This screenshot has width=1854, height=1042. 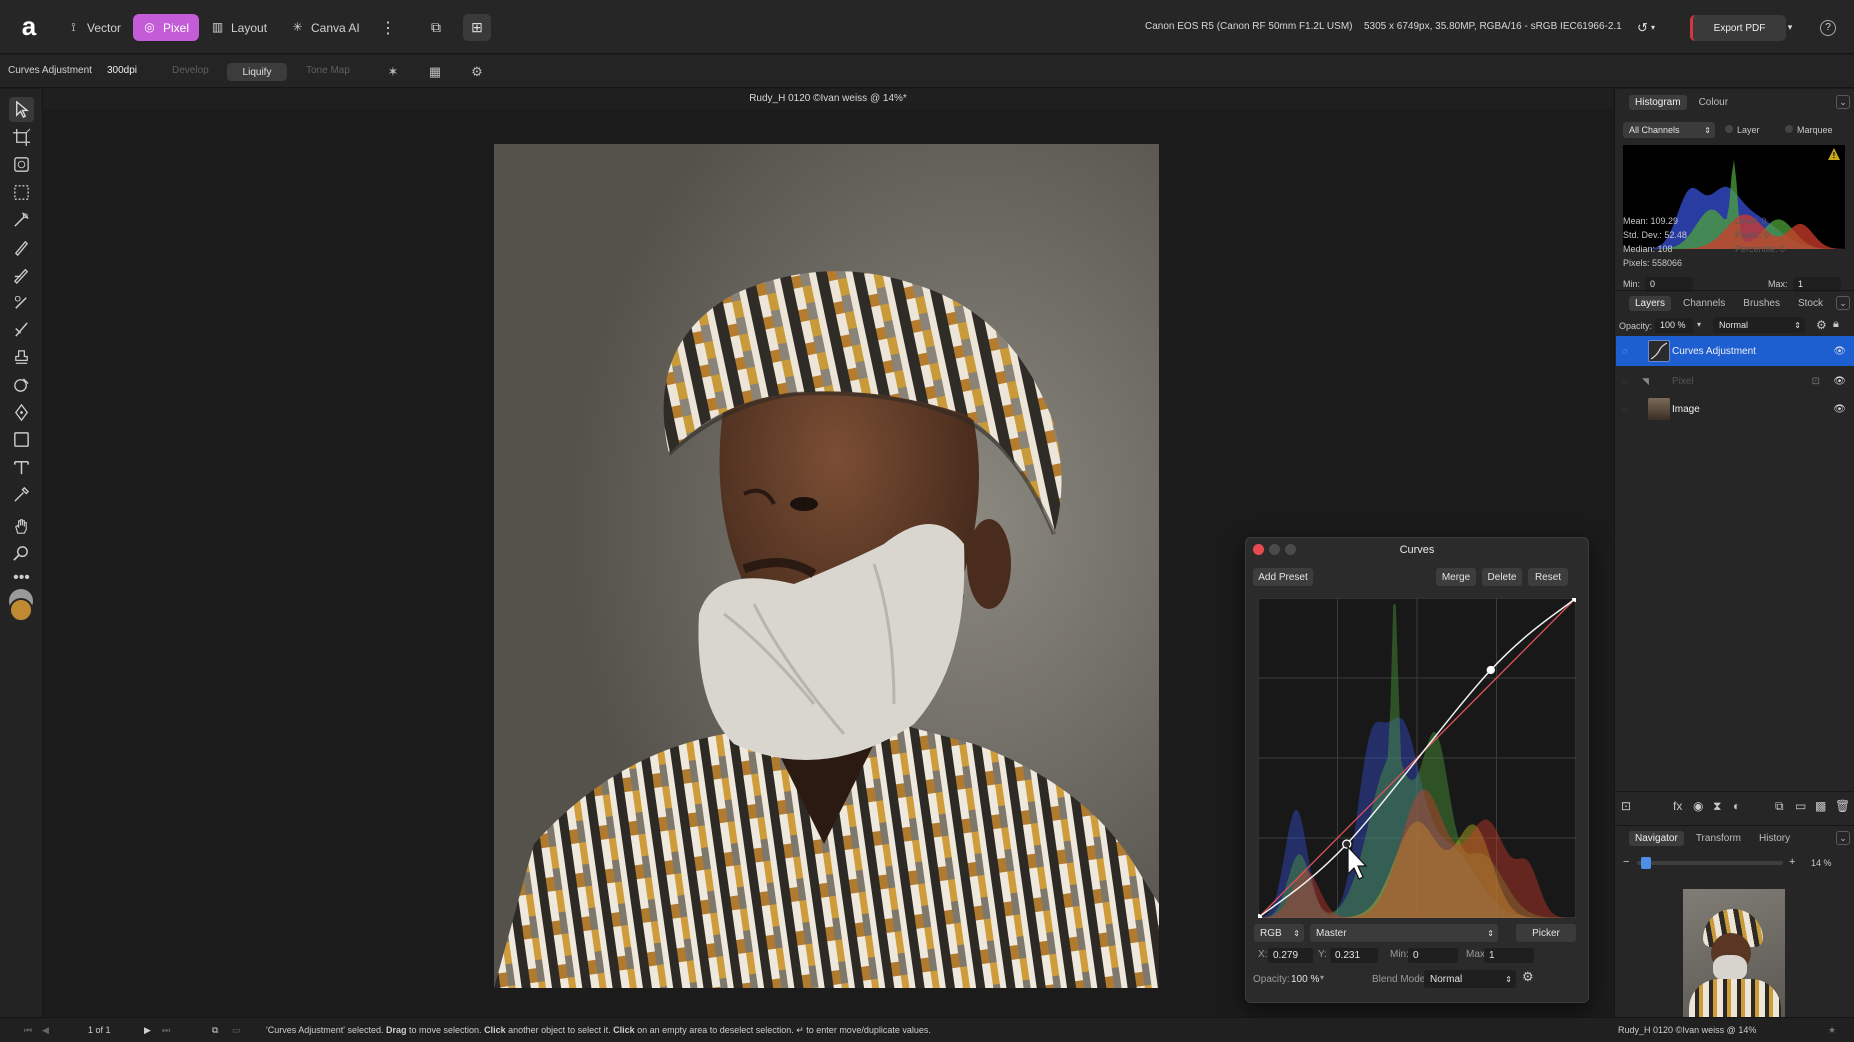 I want to click on add-preset-button: Add Preset, so click(x=1283, y=577).